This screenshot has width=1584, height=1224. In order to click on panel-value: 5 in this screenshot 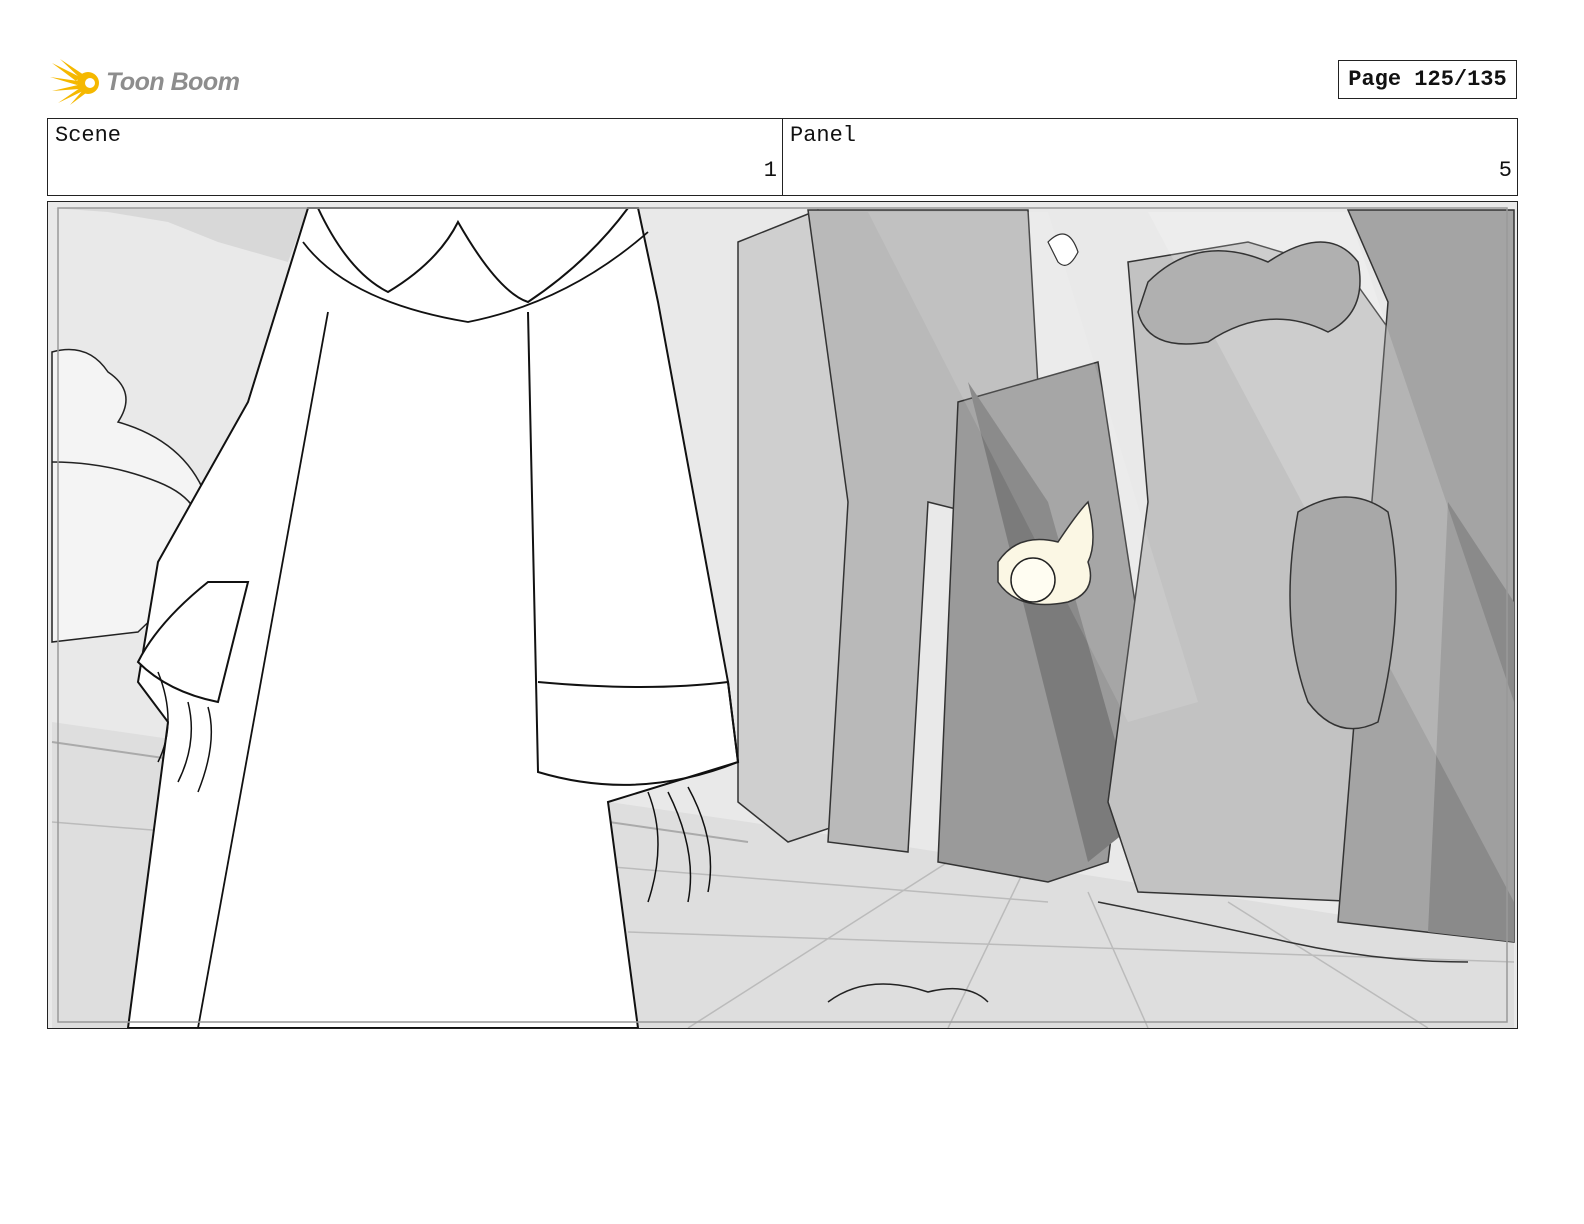, I will do `click(1505, 170)`.